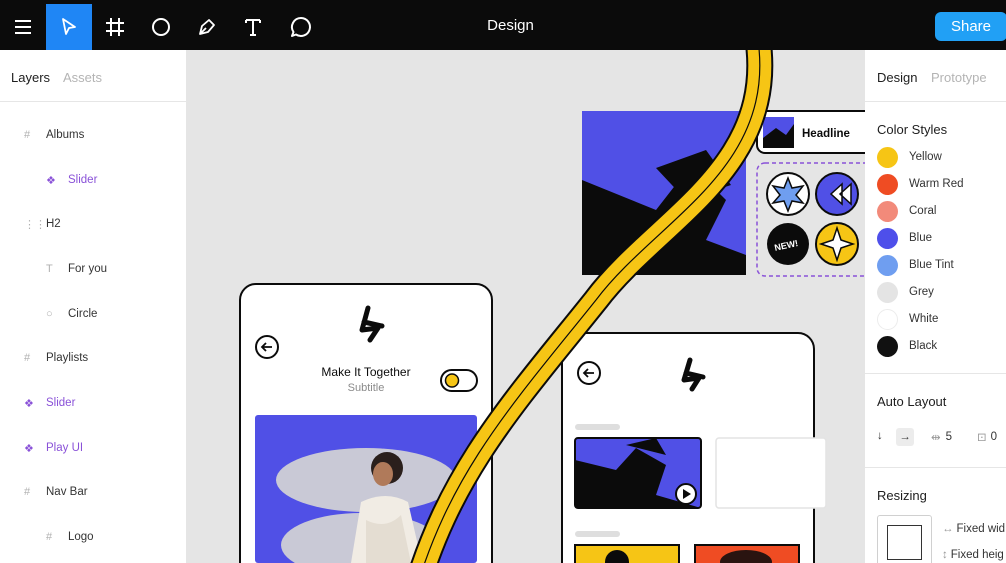 Image resolution: width=1006 pixels, height=563 pixels. I want to click on height-icon: ↕, so click(945, 555).